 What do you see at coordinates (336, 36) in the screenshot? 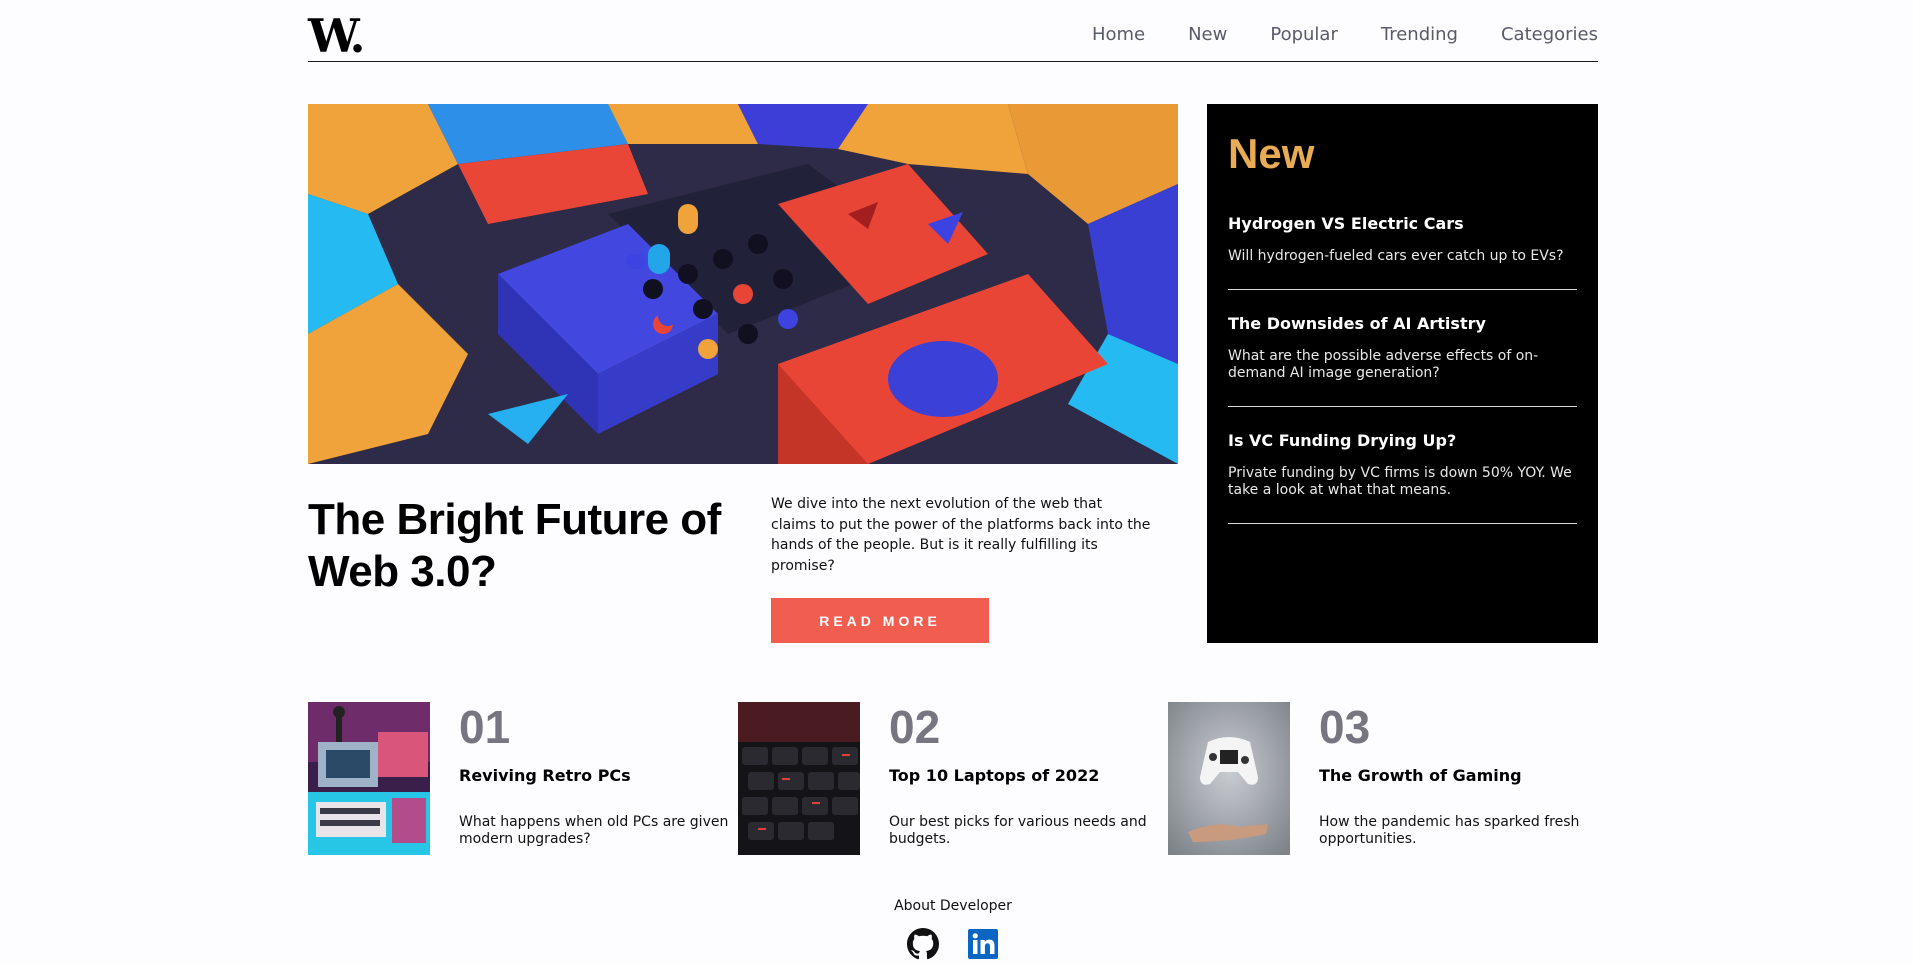
I see `site-logo: W.` at bounding box center [336, 36].